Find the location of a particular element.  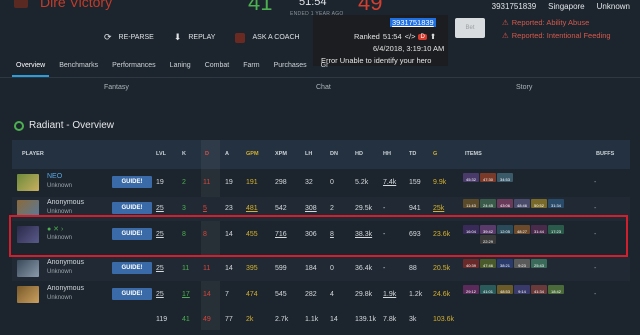

item-icon: 34:53 is located at coordinates (505, 177).